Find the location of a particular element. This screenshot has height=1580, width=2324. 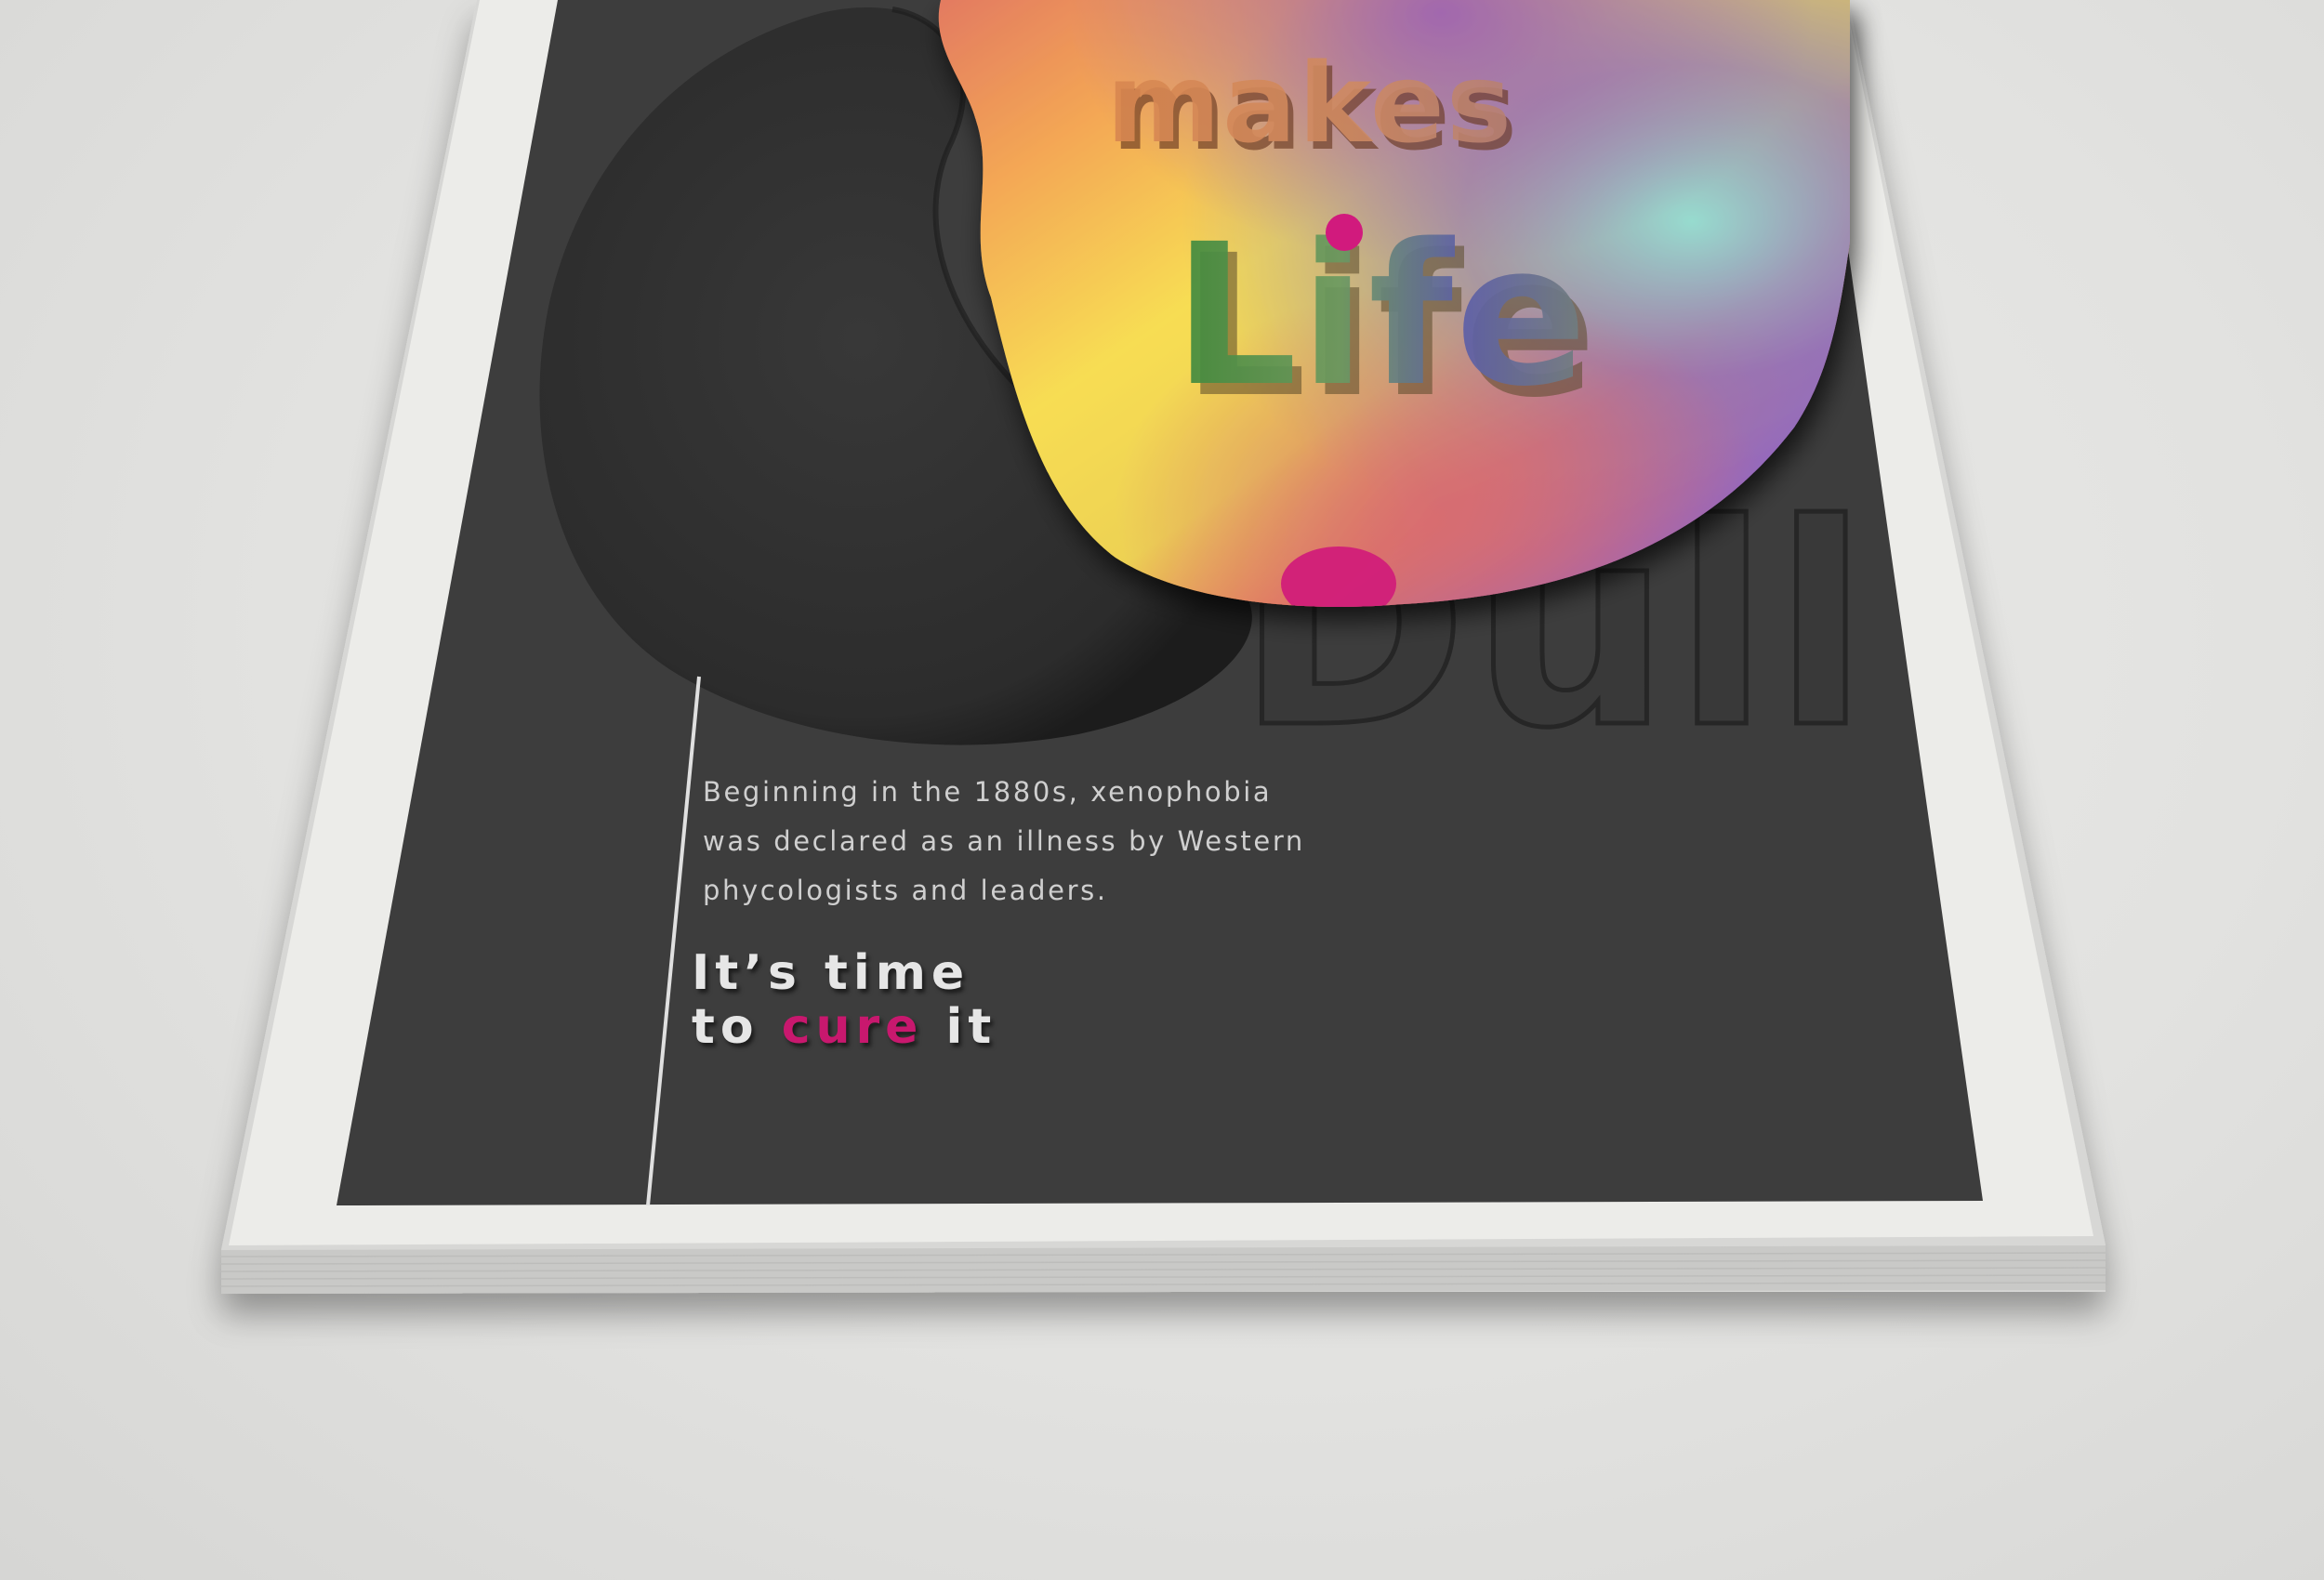

tagline-suffix: it is located at coordinates (960, 1027).